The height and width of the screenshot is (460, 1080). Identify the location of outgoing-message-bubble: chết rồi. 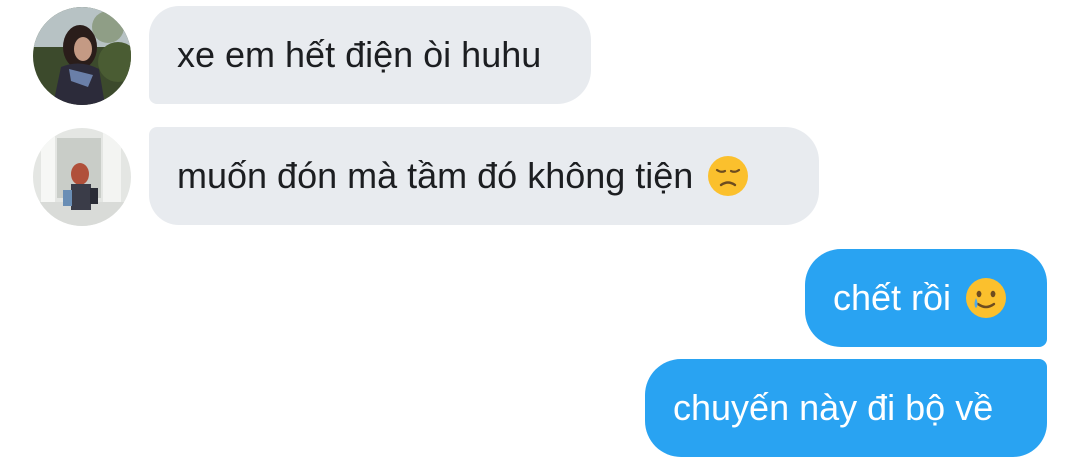
(926, 298).